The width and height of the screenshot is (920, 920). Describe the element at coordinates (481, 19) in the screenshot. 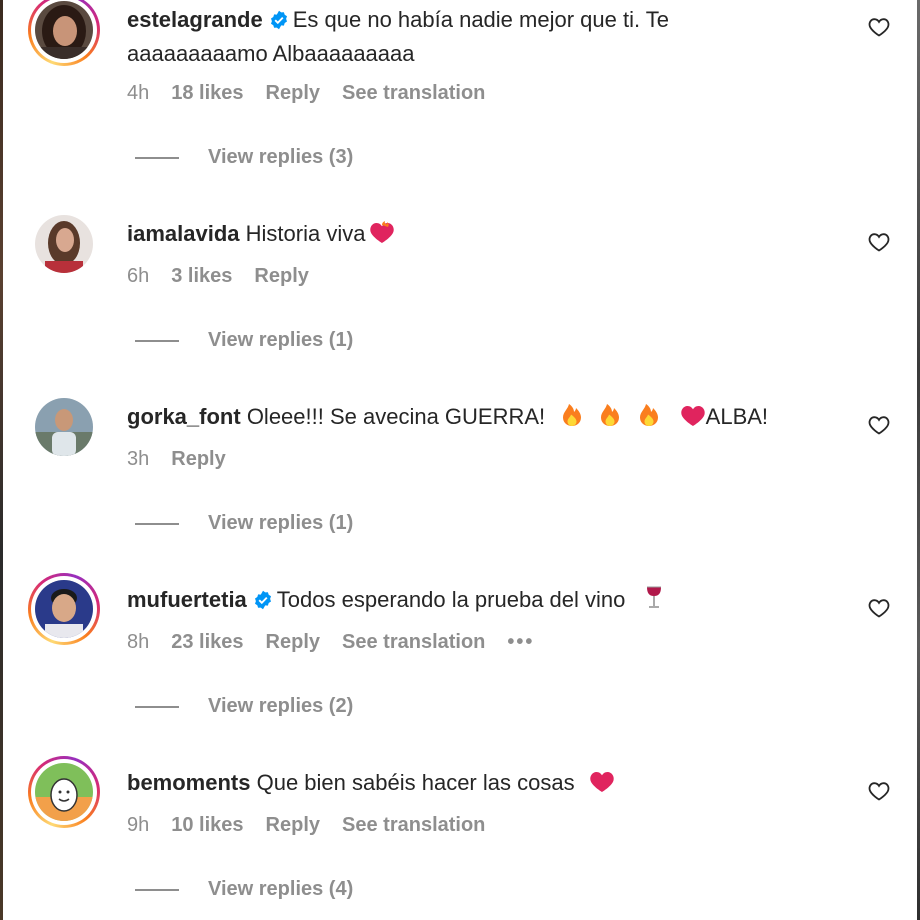

I see `comment-body: Es que no había nadie mejor que ti. Te` at that location.